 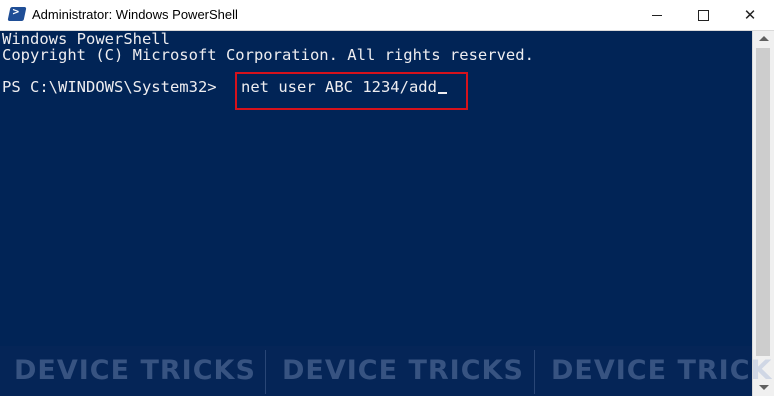 I want to click on vertical-scrollbar, so click(x=763, y=213).